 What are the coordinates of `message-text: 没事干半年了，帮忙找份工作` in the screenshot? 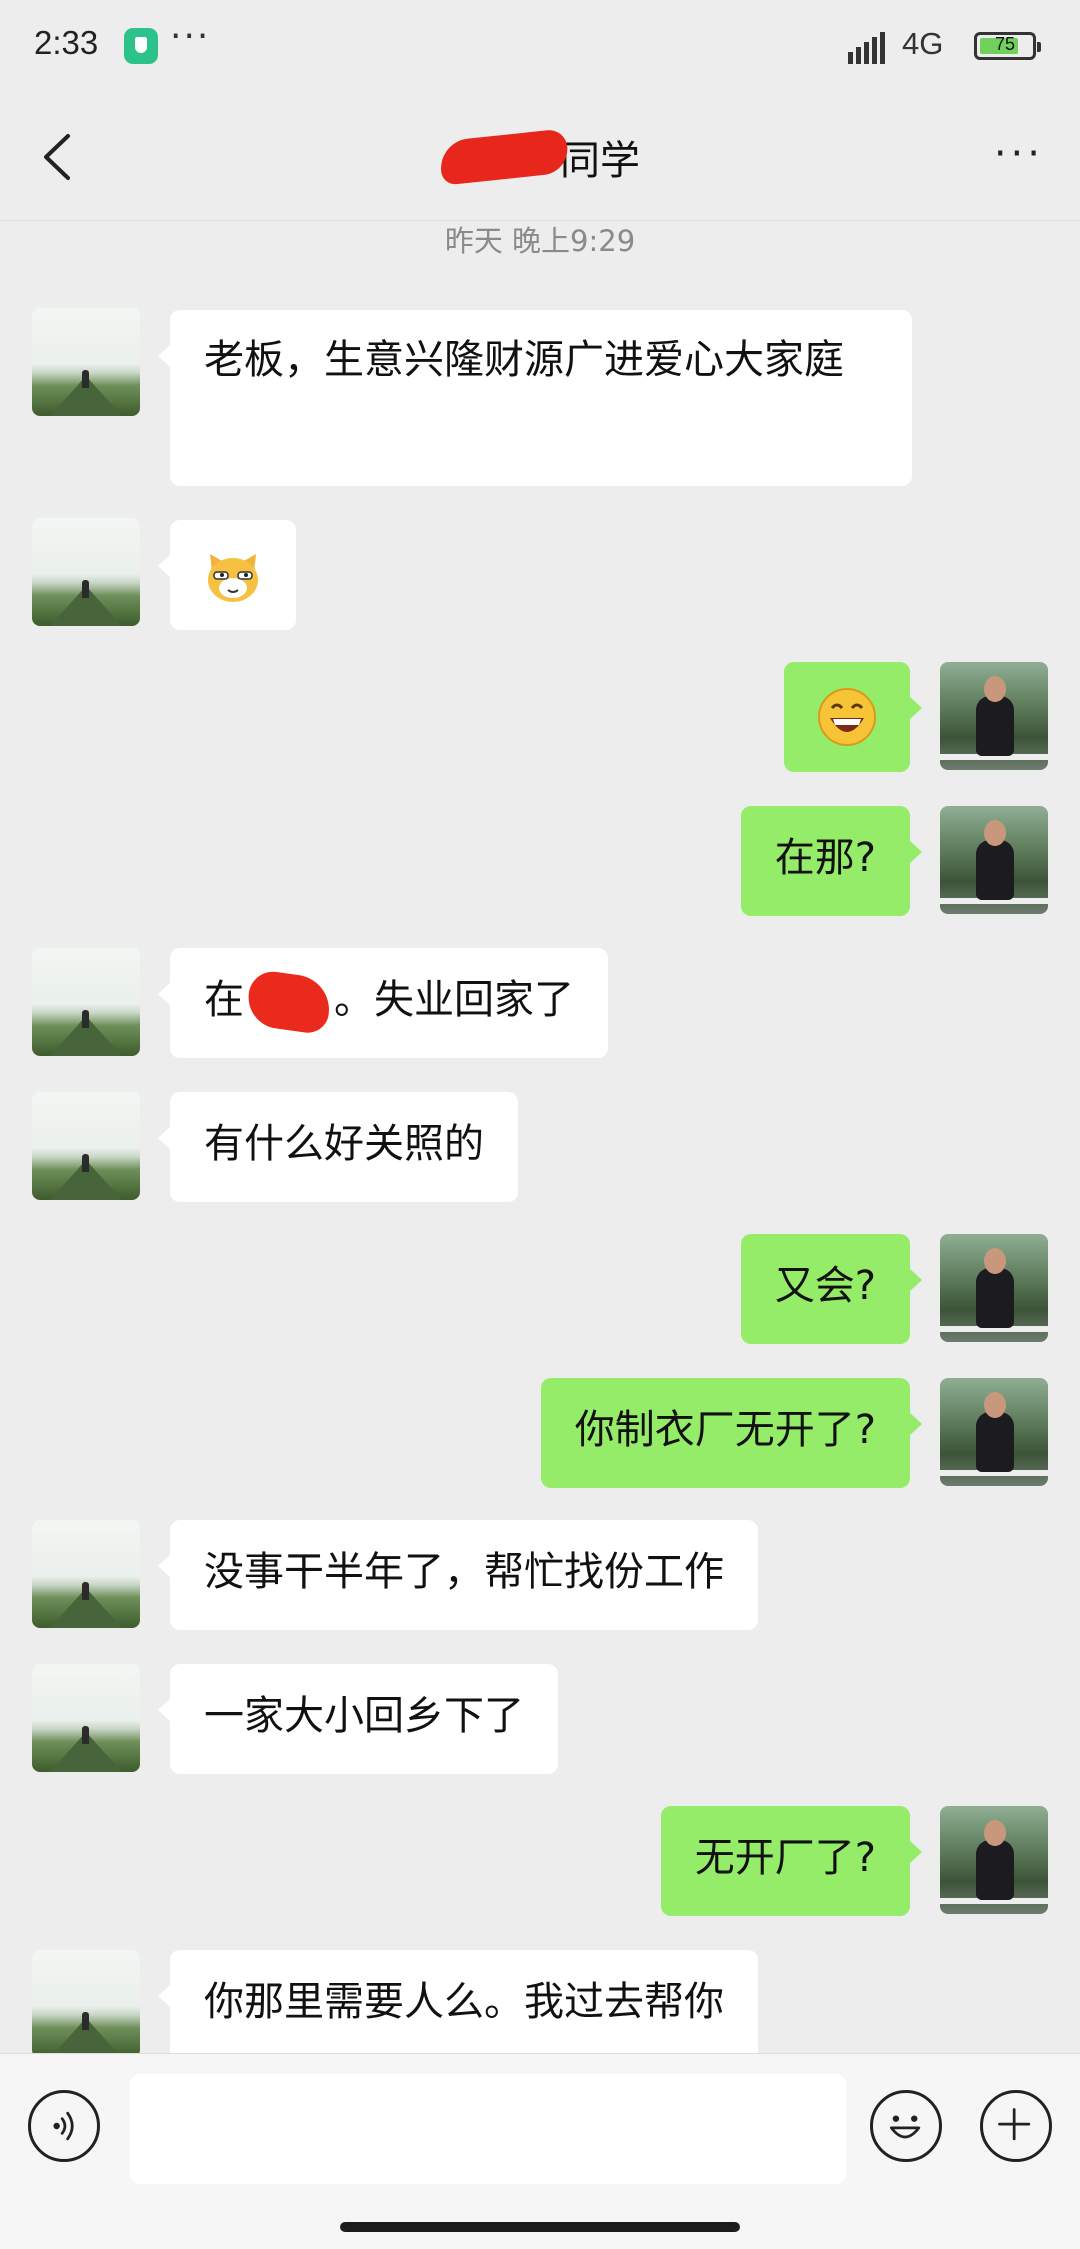 It's located at (464, 1572).